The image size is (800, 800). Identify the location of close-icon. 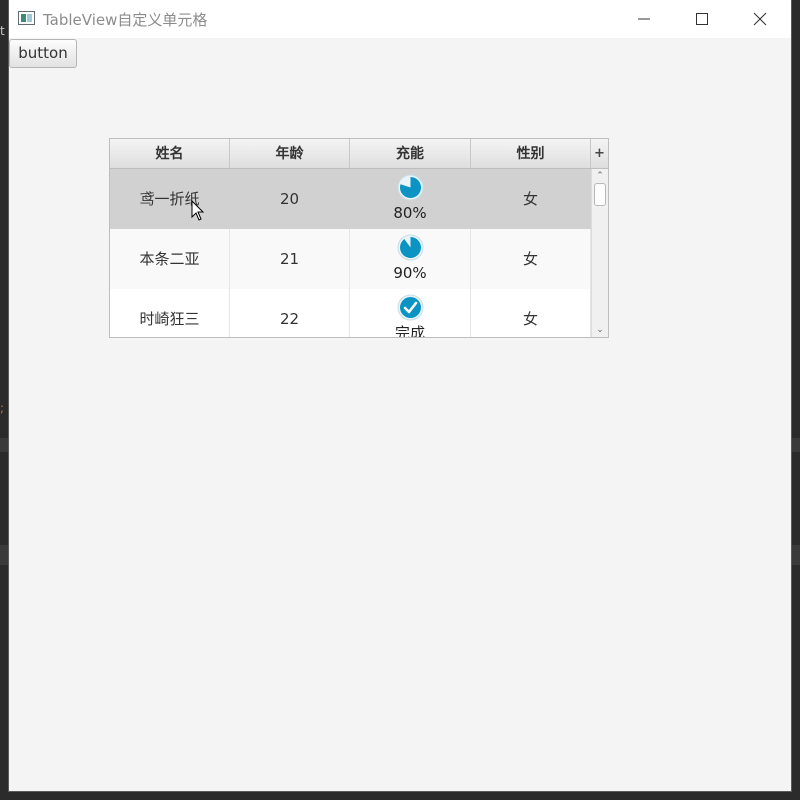
(760, 19).